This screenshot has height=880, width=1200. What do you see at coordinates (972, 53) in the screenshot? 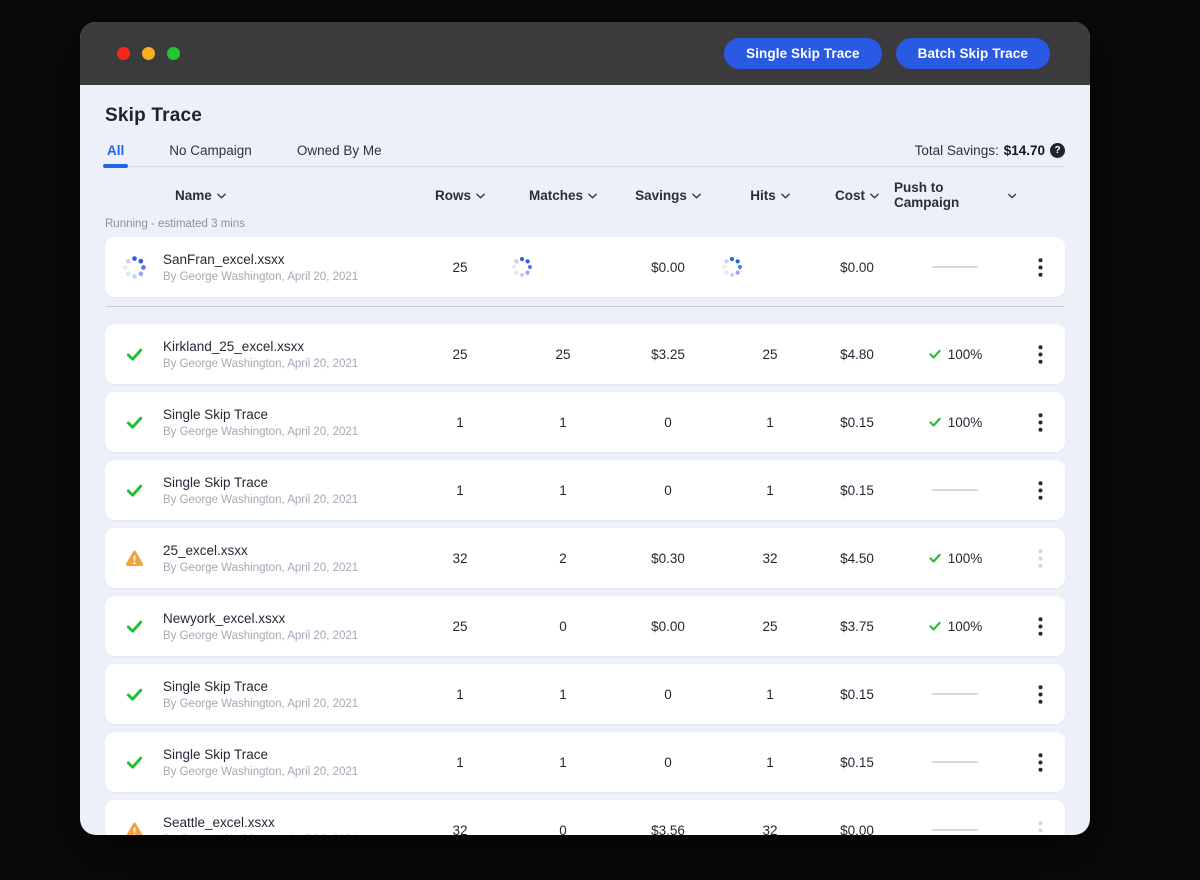
I see `batch-skip-trace-button: Batch Skip Trace` at bounding box center [972, 53].